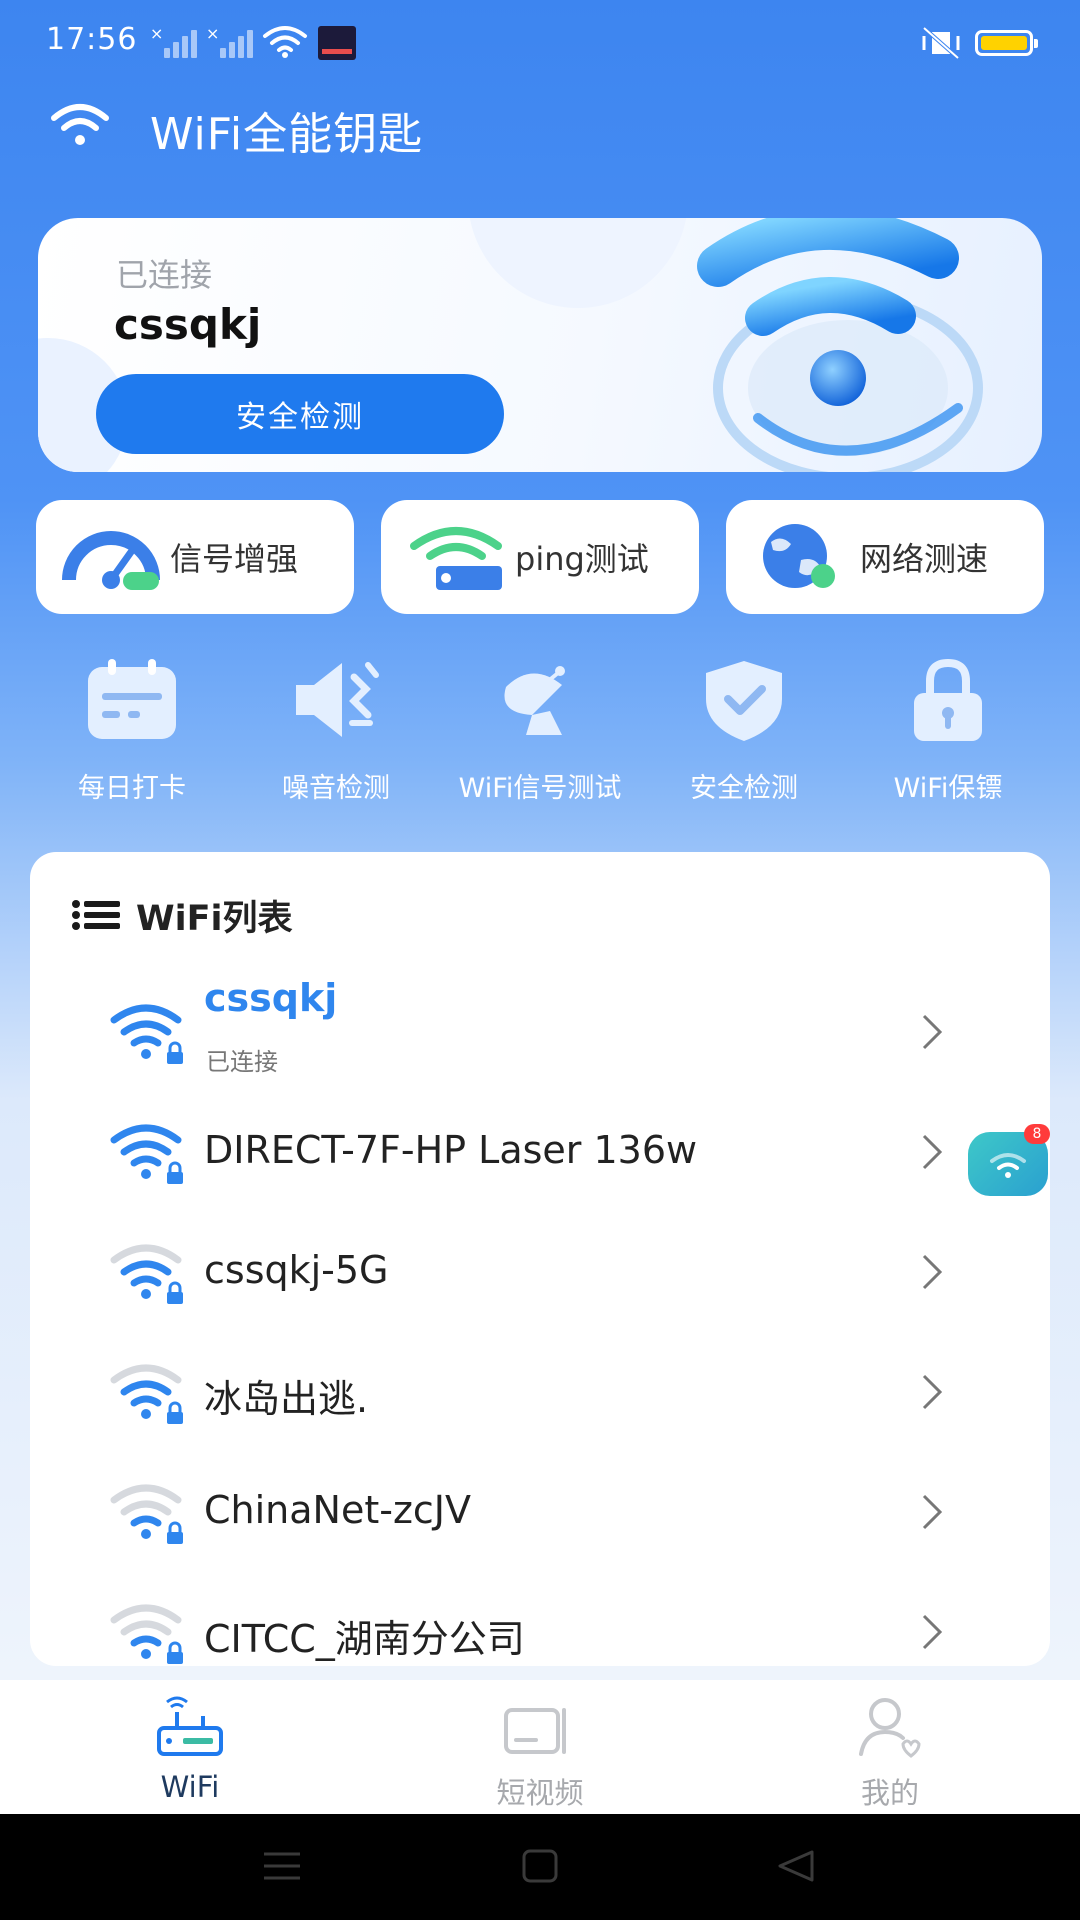 The width and height of the screenshot is (1080, 1920). What do you see at coordinates (271, 998) in the screenshot?
I see `wifi-ssid: cssqkj` at bounding box center [271, 998].